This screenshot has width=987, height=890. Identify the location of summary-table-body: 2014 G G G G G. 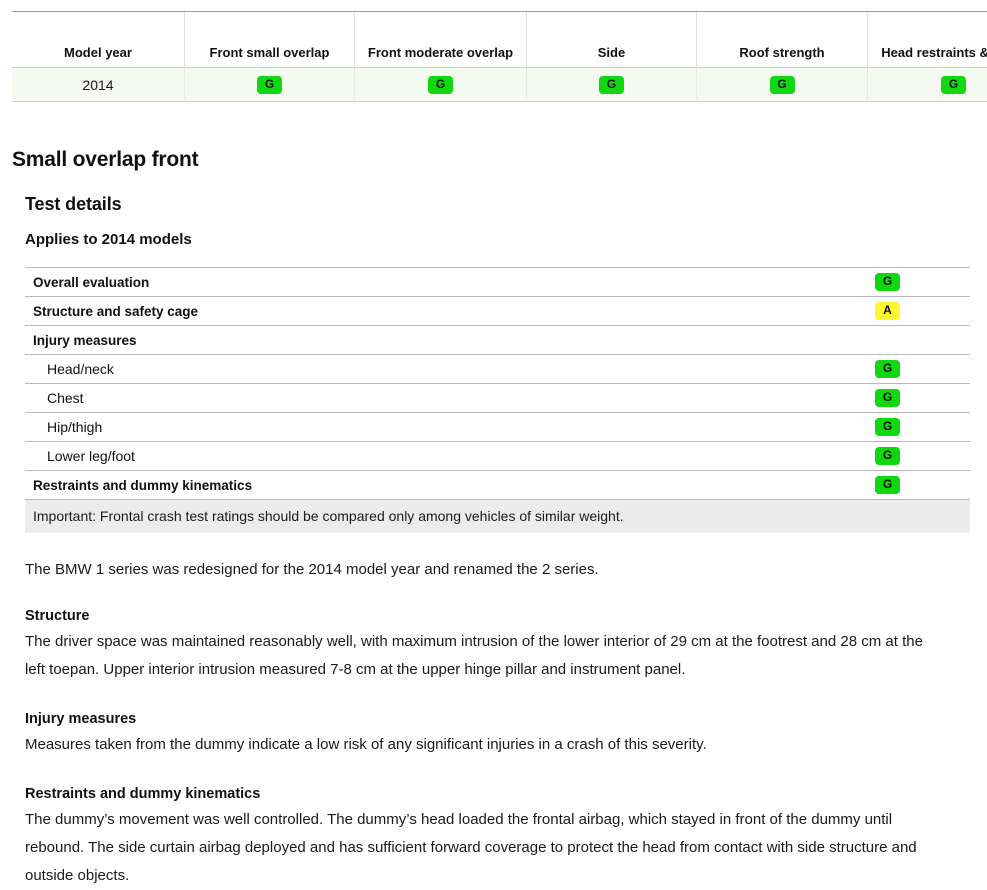
(499, 85).